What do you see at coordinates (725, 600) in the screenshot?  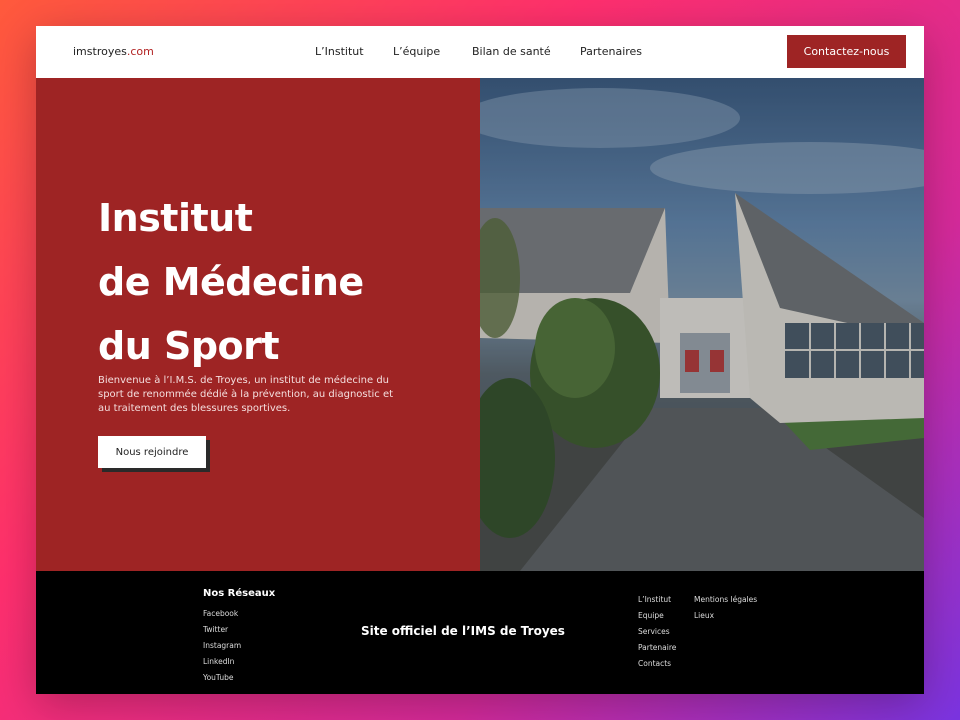 I see `footer-link-mentions-legales: Mentions légales` at bounding box center [725, 600].